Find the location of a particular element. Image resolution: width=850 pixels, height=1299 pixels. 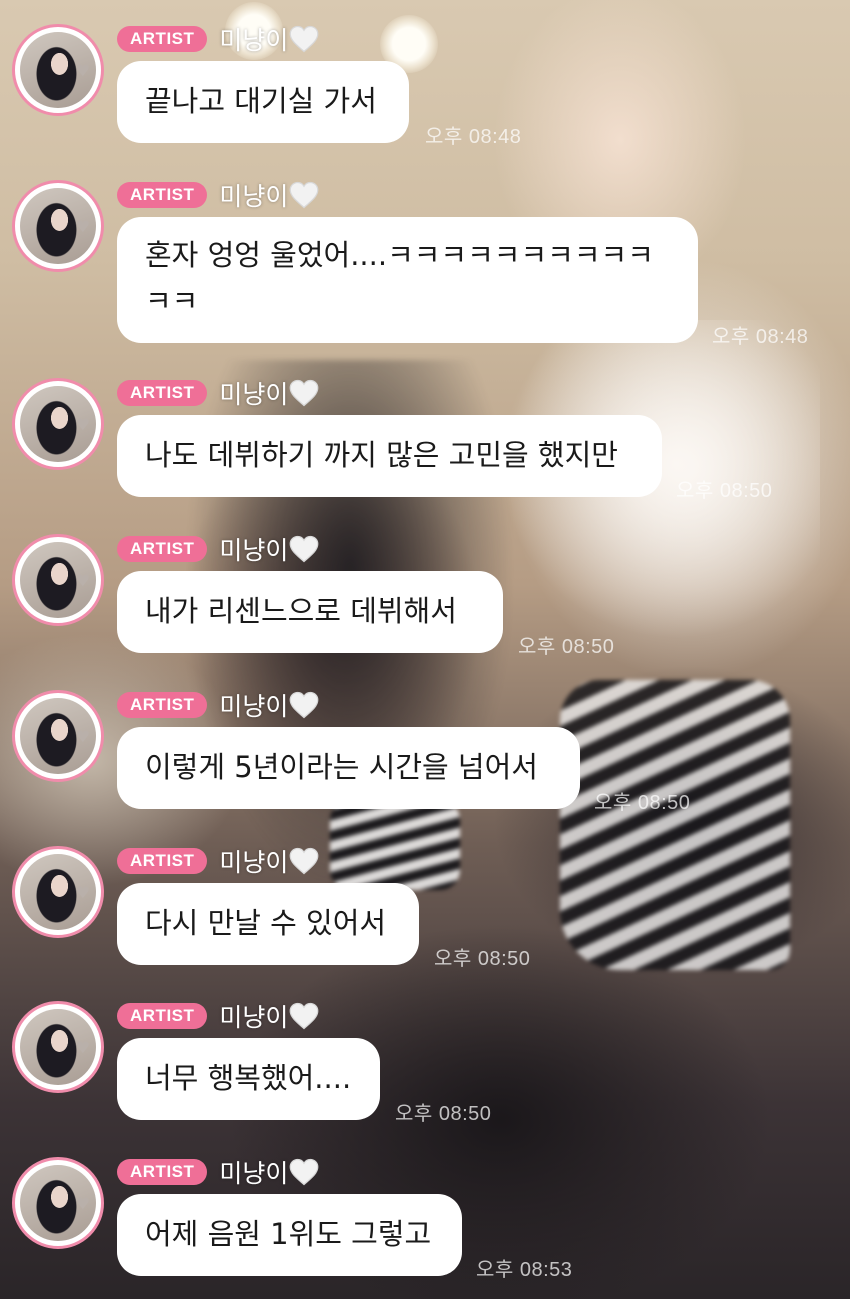

message-bubble: 어제 음원 1위도 그렇고 is located at coordinates (289, 1235).